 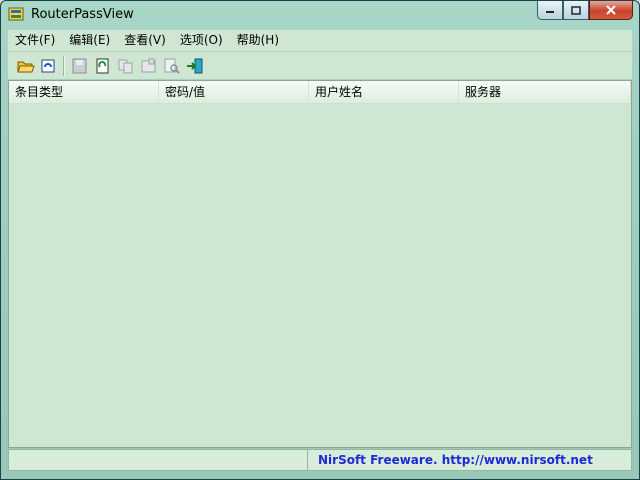 I want to click on copy-icon, so click(x=125, y=66).